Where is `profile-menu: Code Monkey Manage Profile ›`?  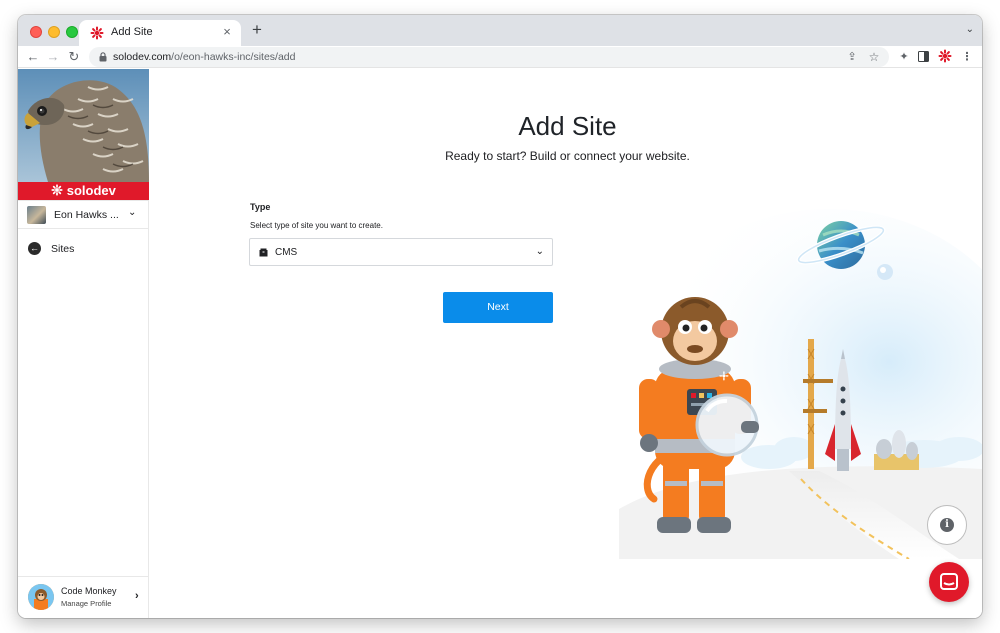
profile-menu: Code Monkey Manage Profile › is located at coordinates (83, 597).